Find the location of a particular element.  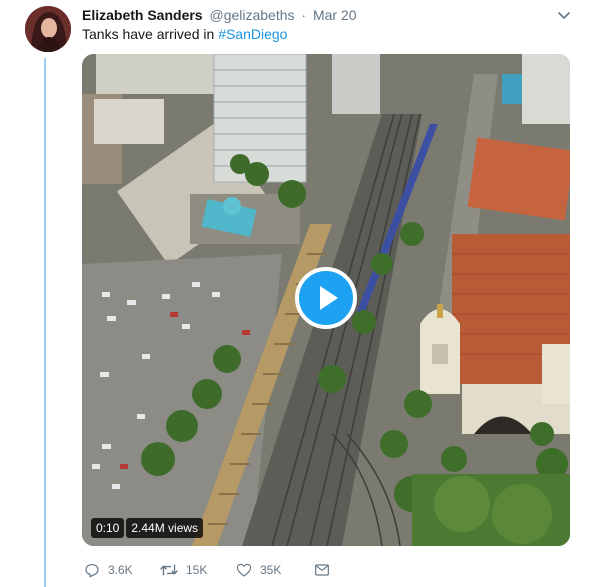

play-button is located at coordinates (326, 298).